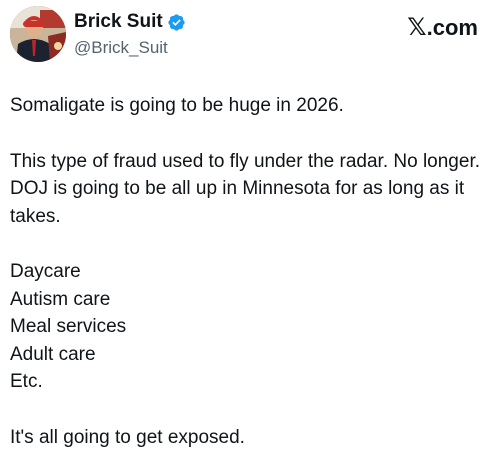  I want to click on list-item: Autism care, so click(60, 299).